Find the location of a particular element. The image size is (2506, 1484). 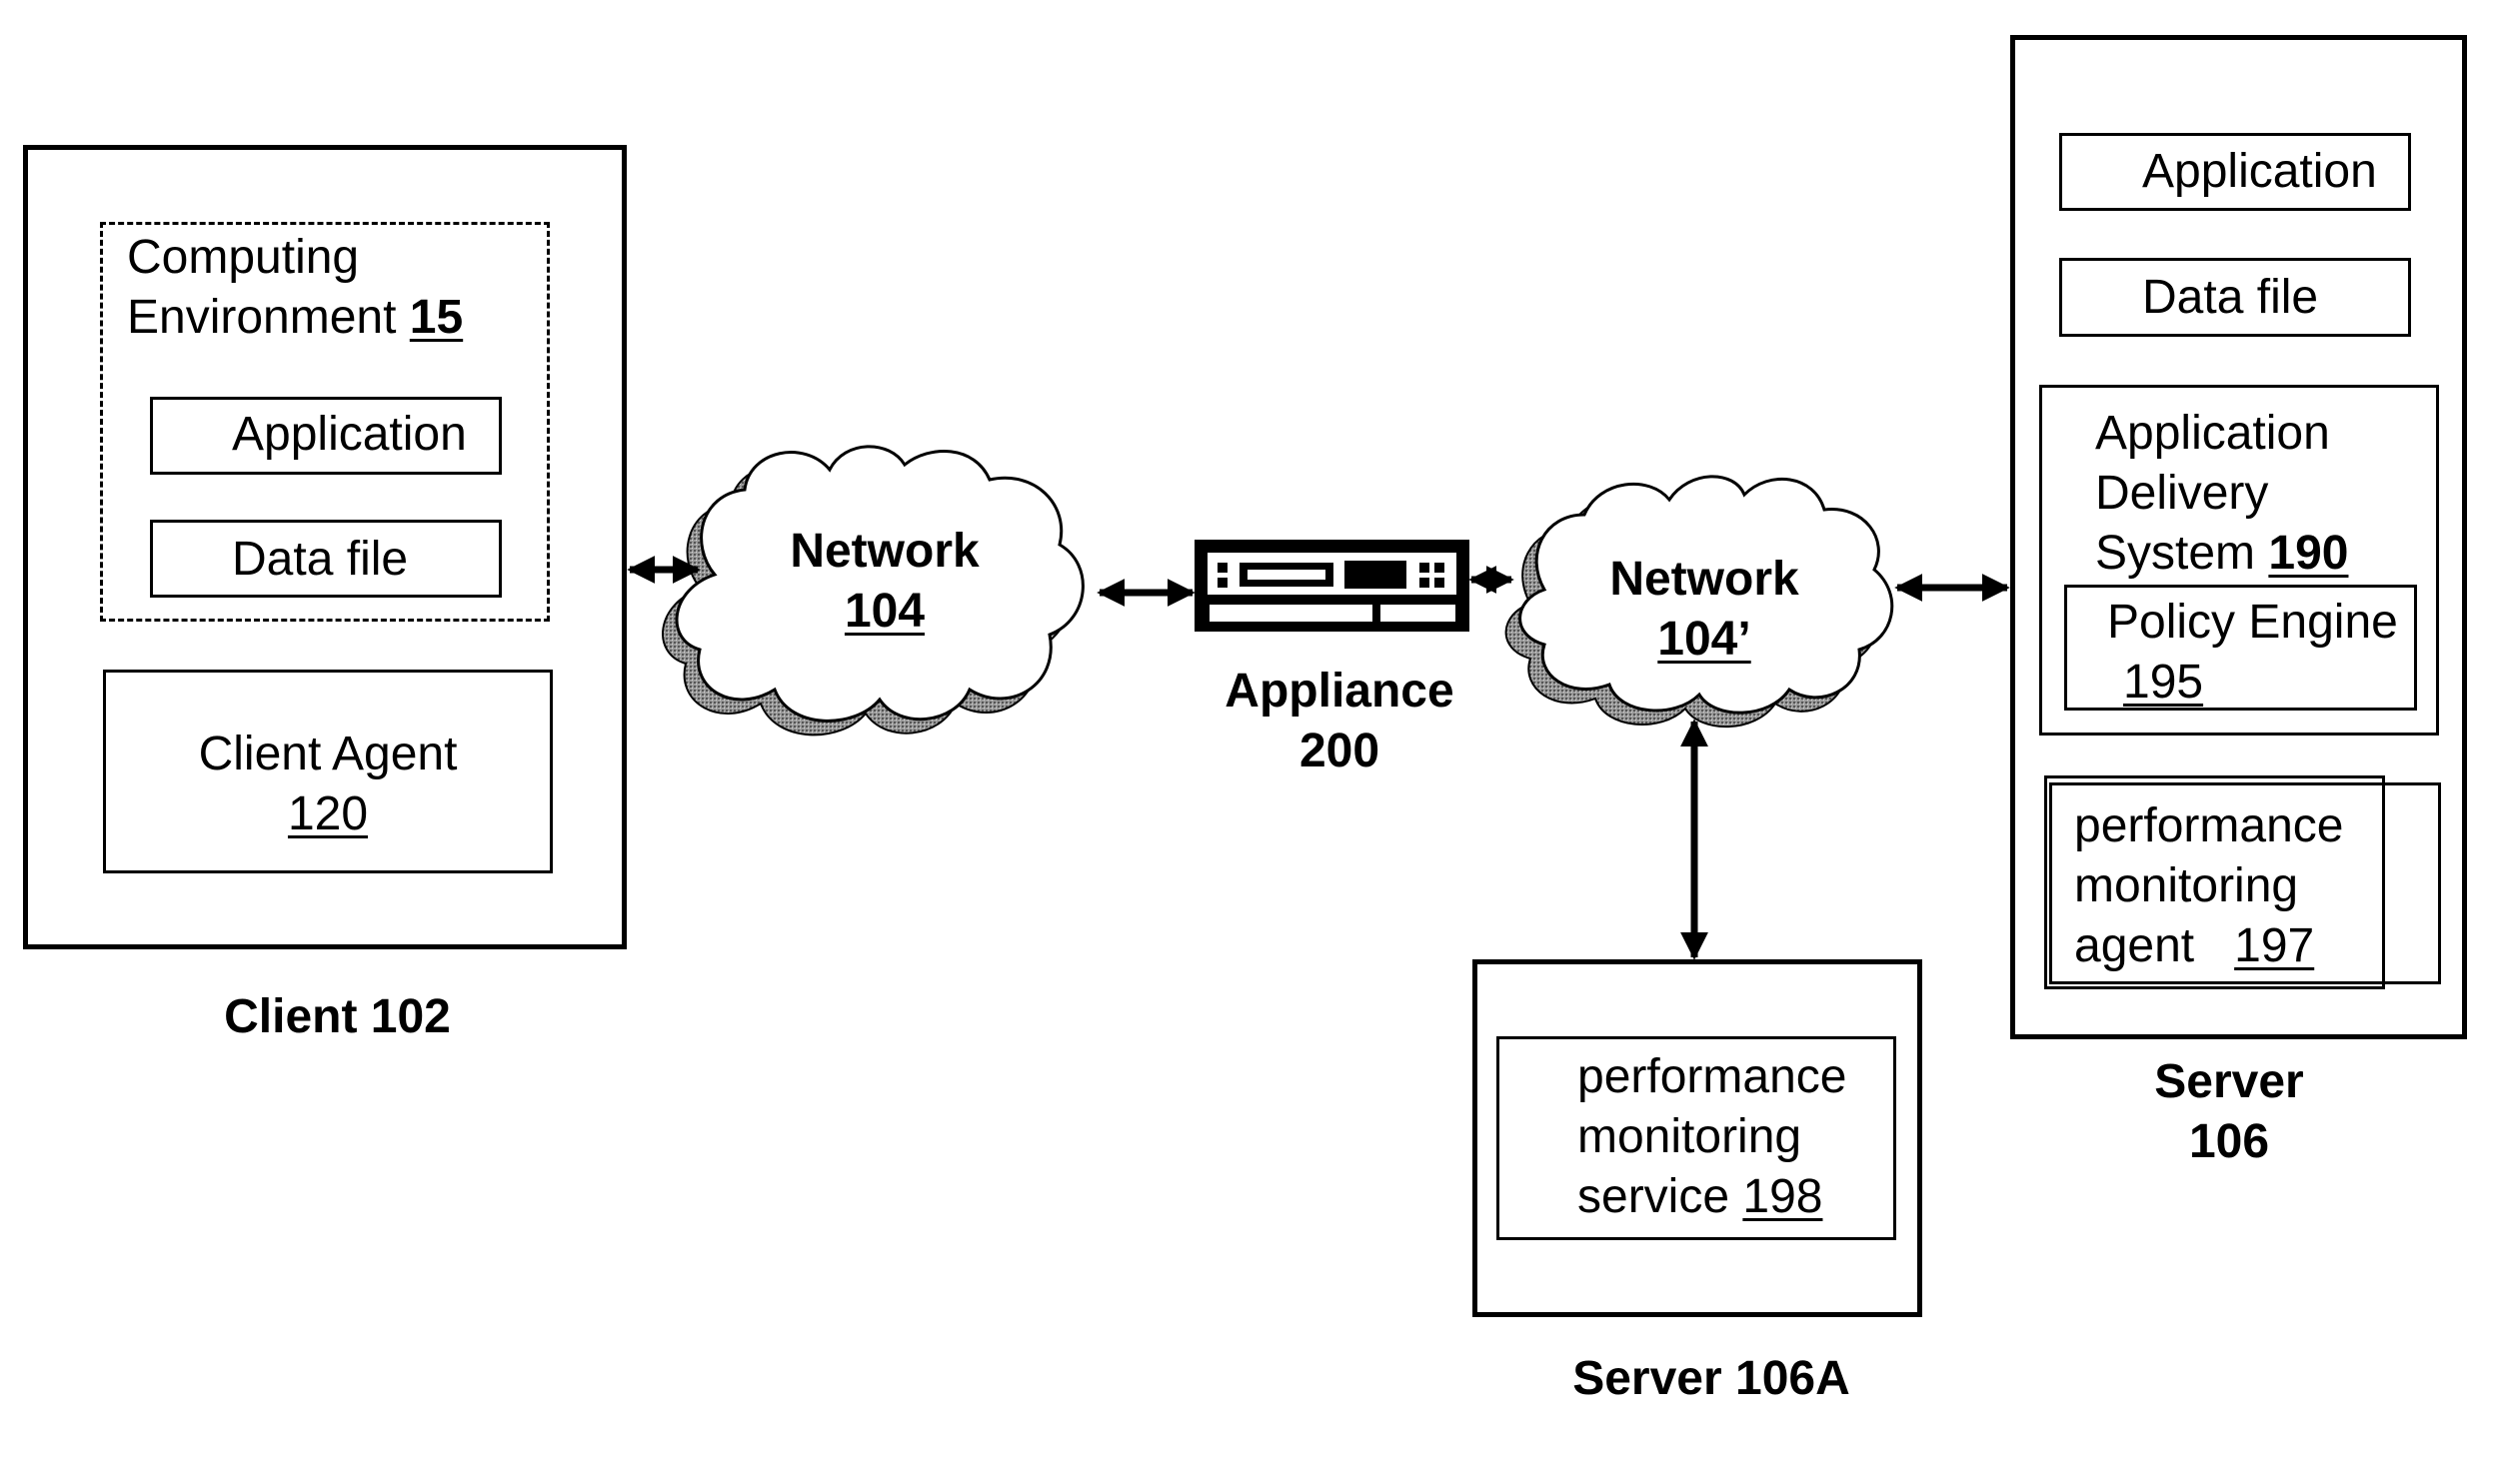

appliance-200-label: Appliance 200 is located at coordinates (1339, 721).